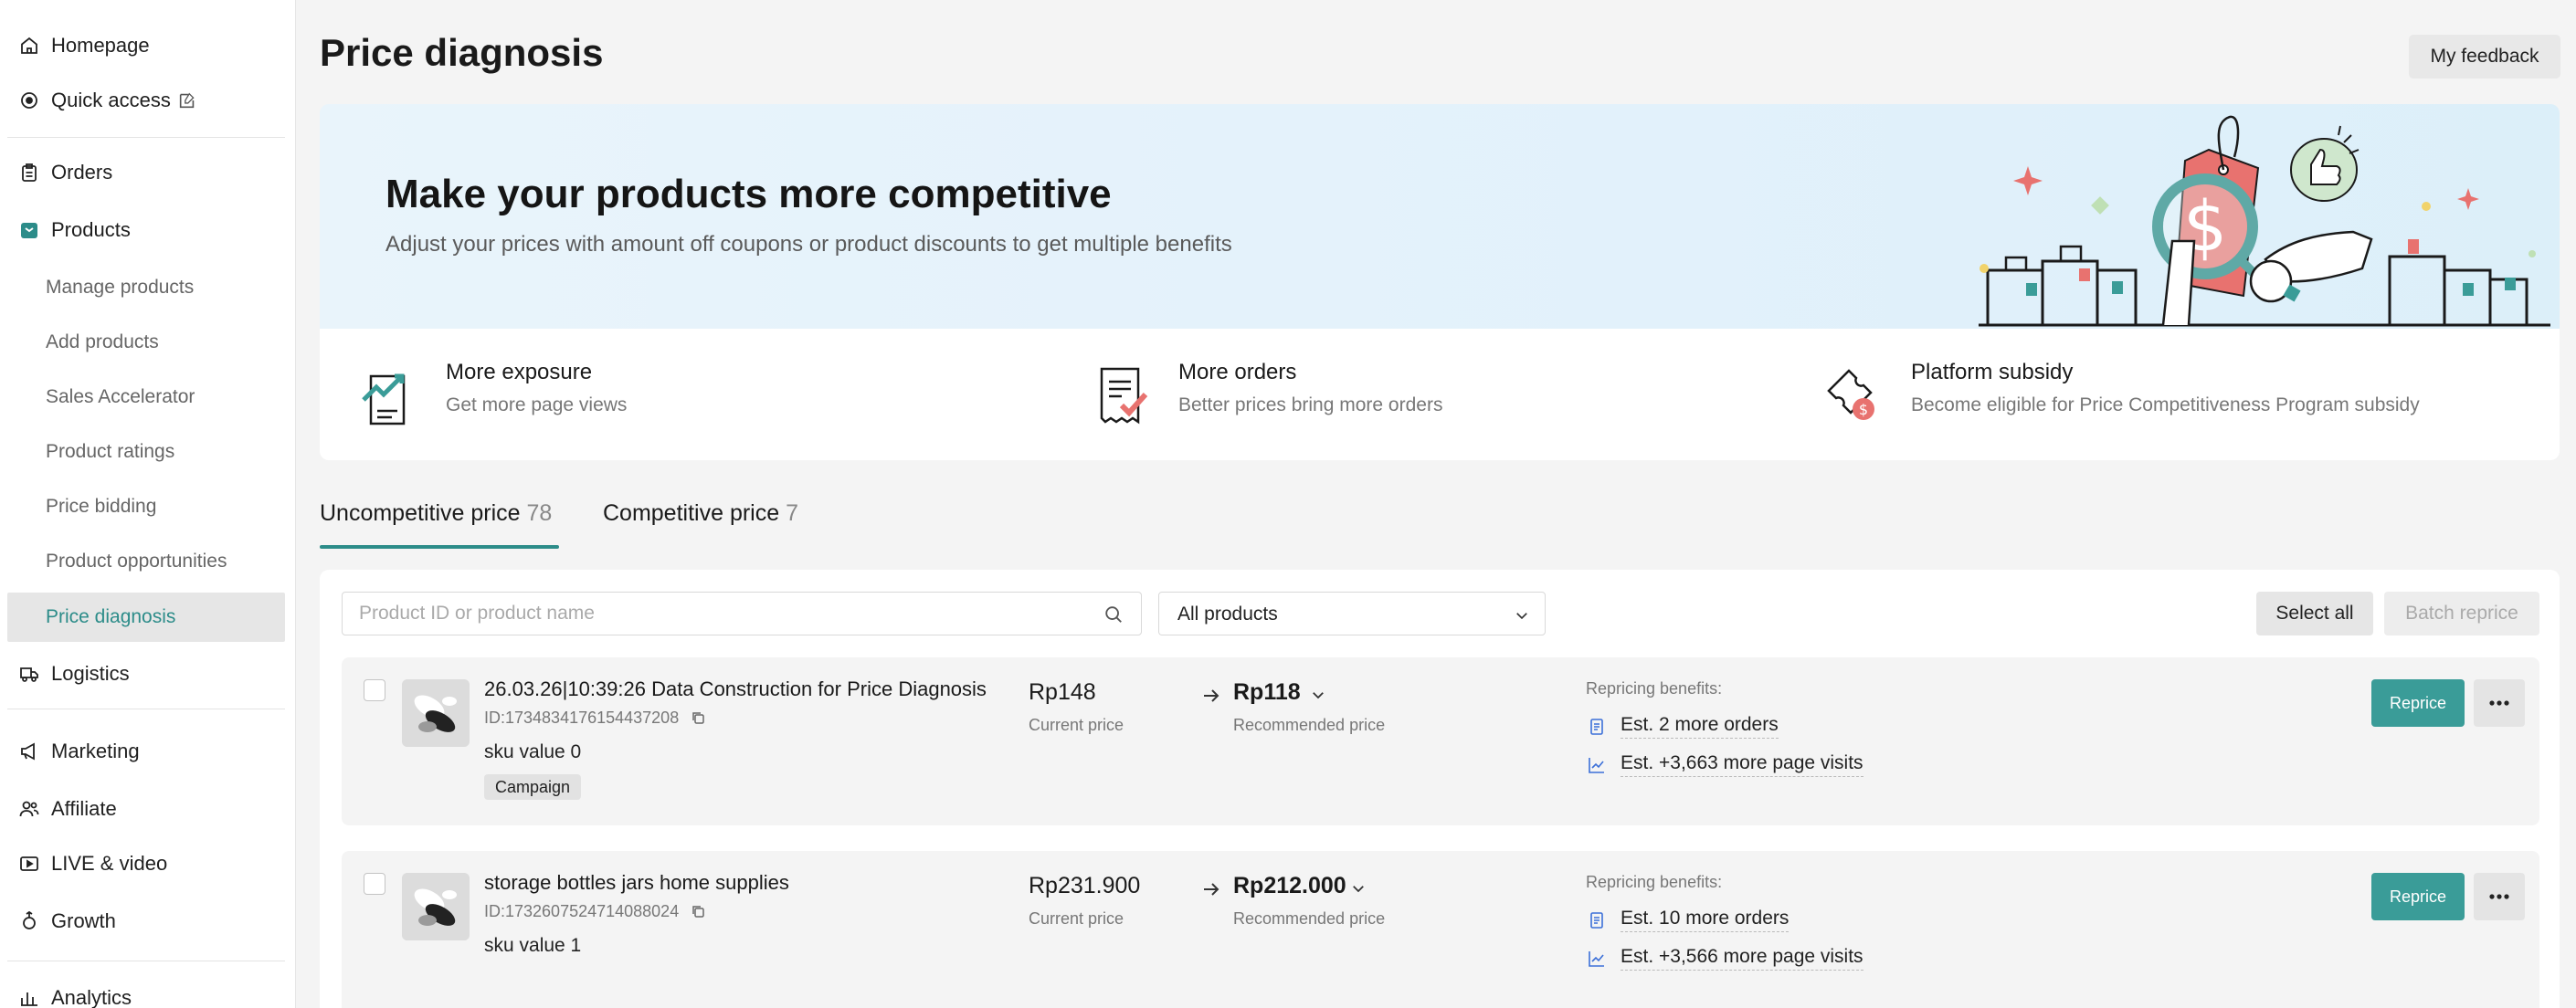  I want to click on product-sku: sku value 1, so click(533, 945).